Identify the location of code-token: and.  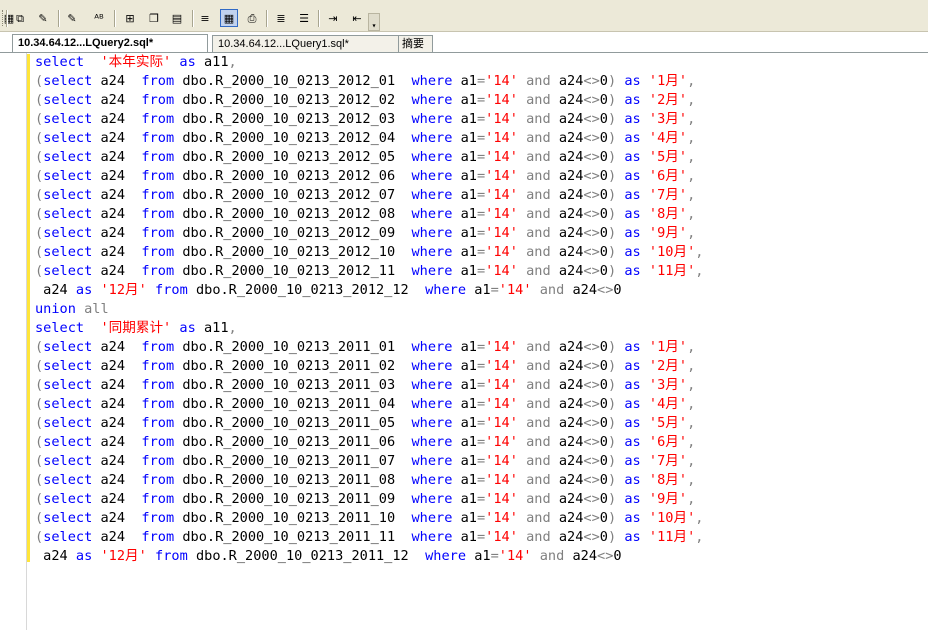
(538, 518).